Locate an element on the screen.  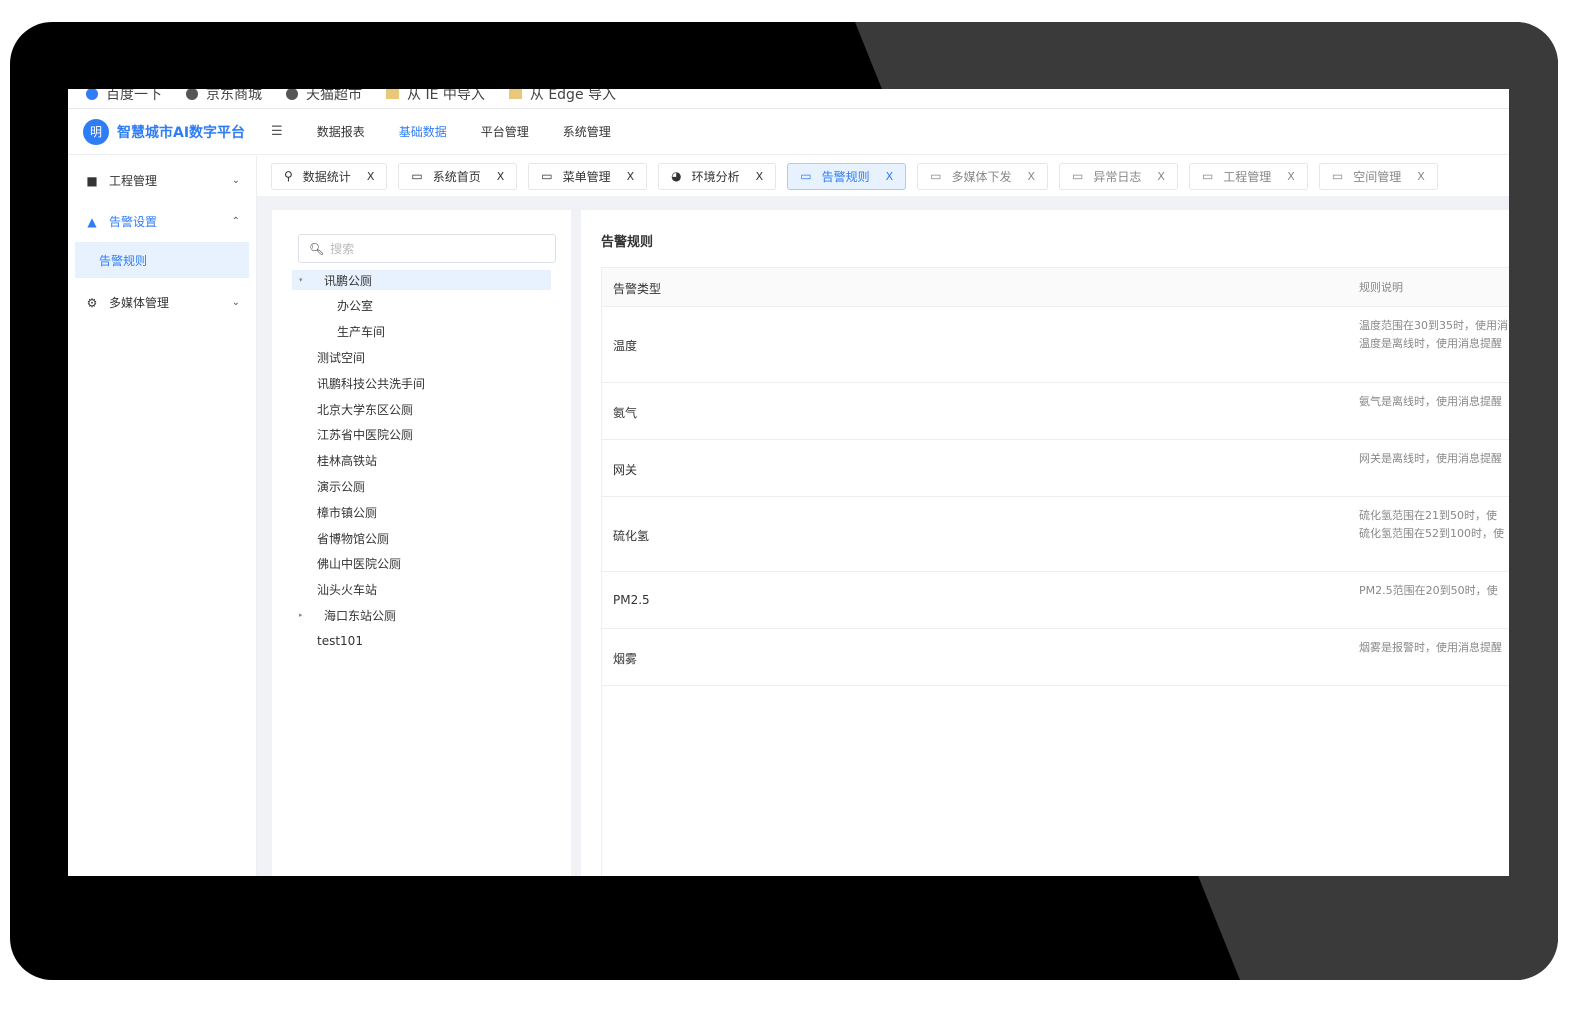
tree-node: ▸ 海口东站公厕 is located at coordinates (344, 615).